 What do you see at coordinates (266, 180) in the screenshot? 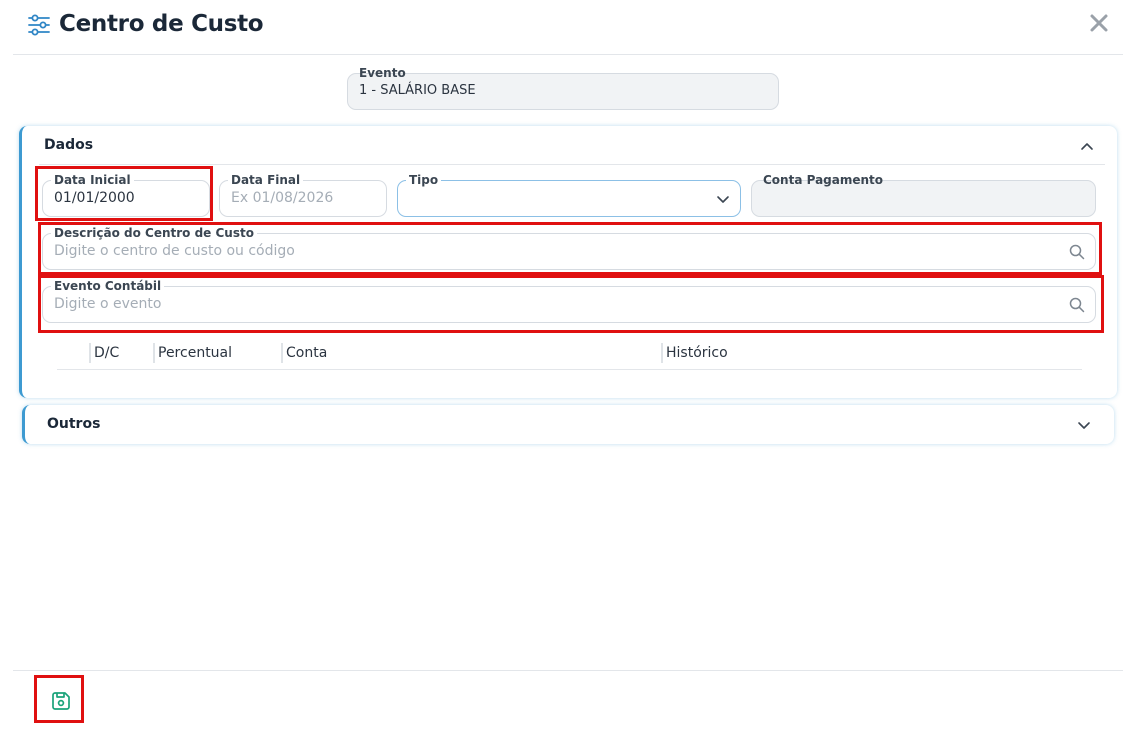
I see `data-final-label: Data Final` at bounding box center [266, 180].